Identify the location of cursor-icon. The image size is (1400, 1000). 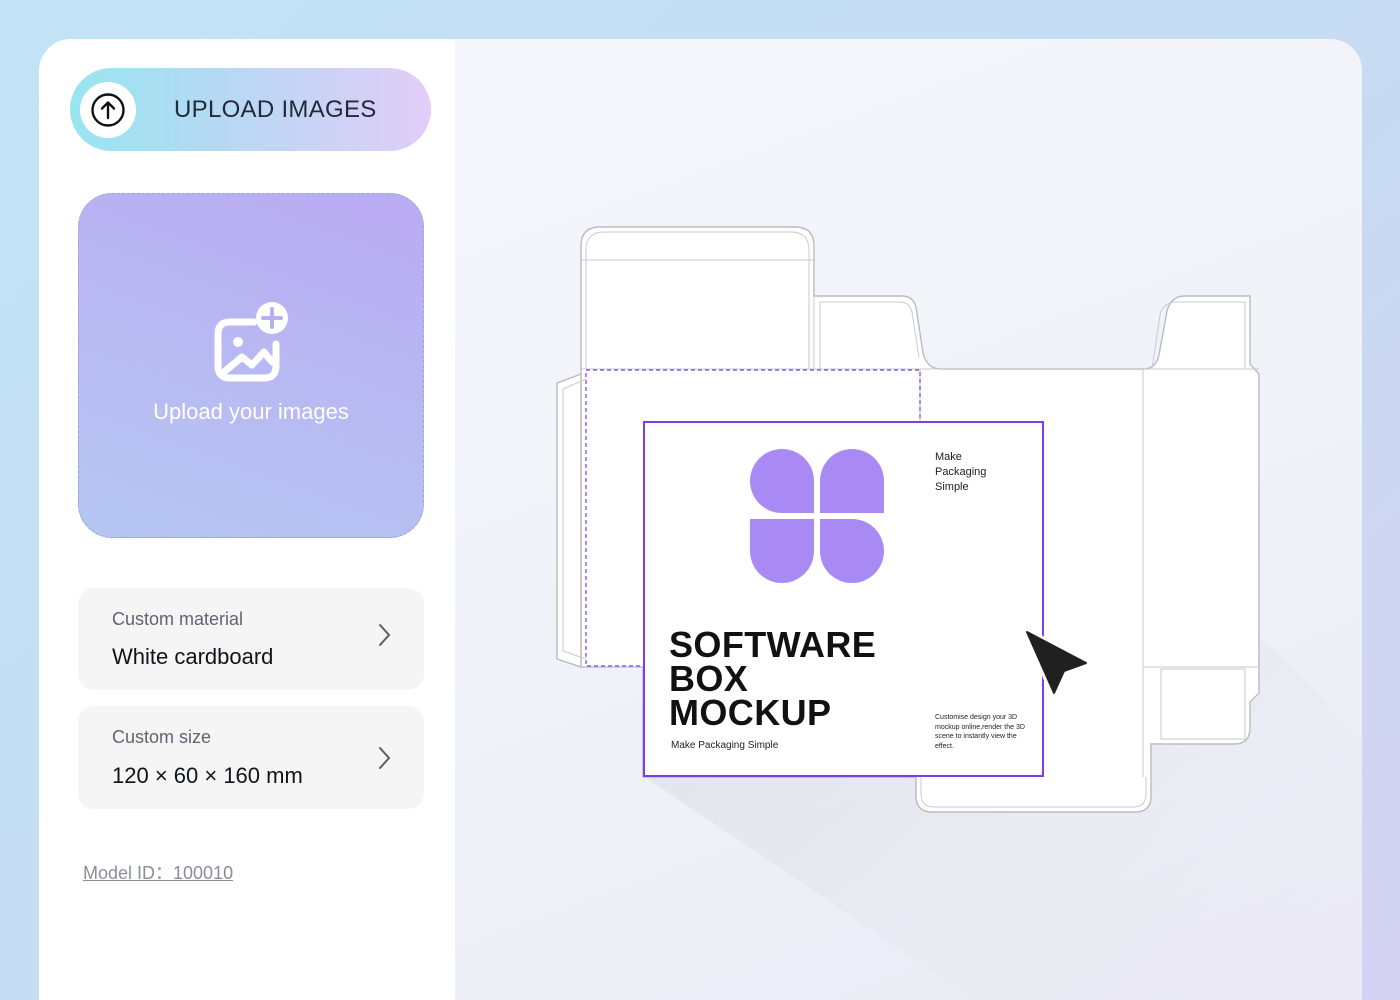
(1056, 662).